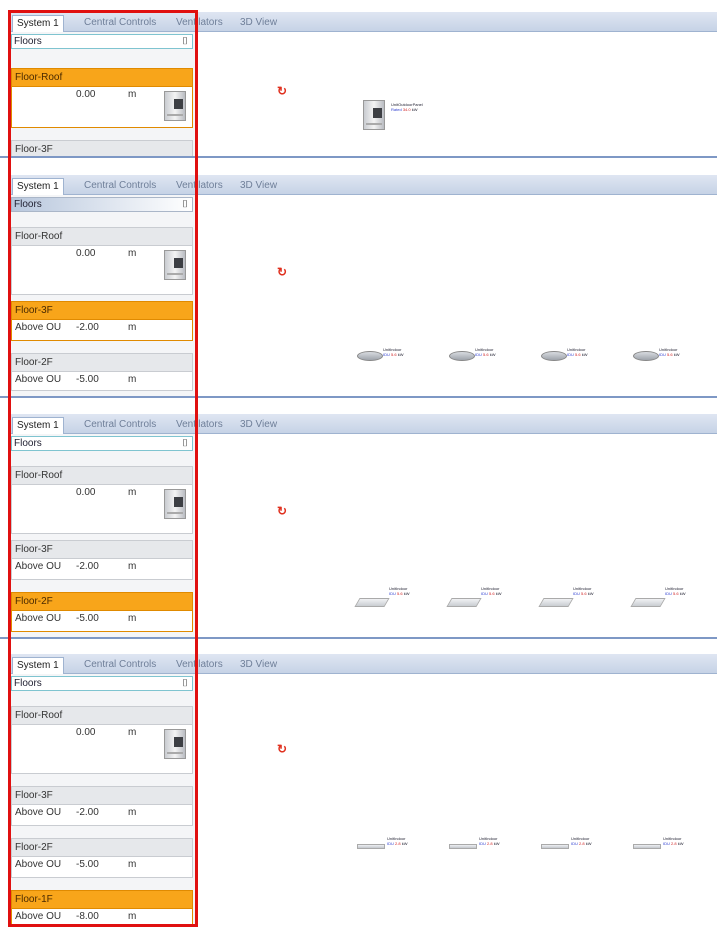  What do you see at coordinates (87, 566) in the screenshot?
I see `elevation-value: -2.00` at bounding box center [87, 566].